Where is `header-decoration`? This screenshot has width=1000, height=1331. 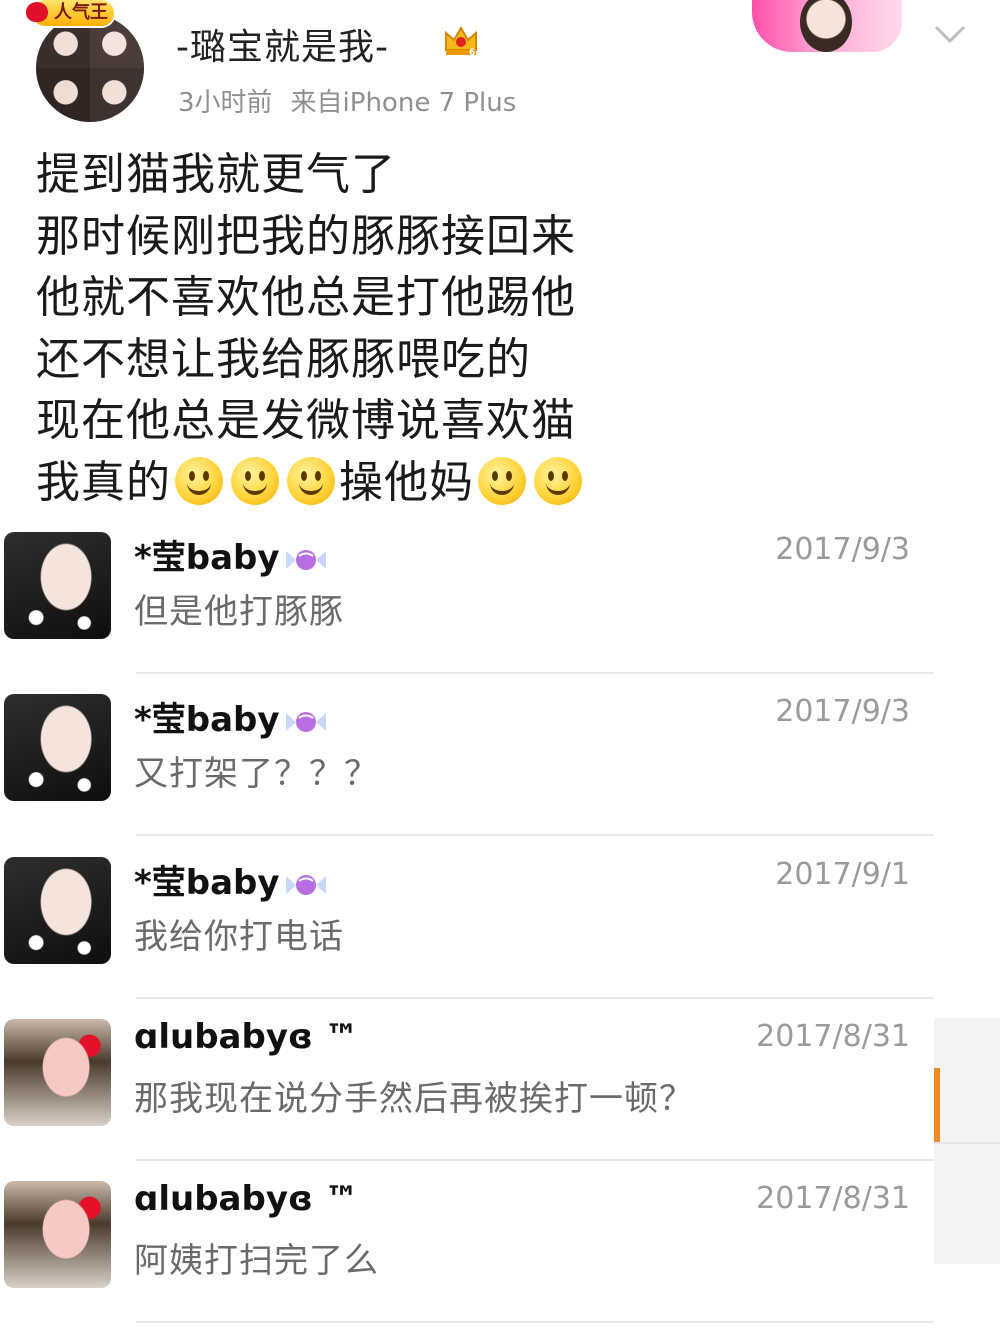 header-decoration is located at coordinates (827, 26).